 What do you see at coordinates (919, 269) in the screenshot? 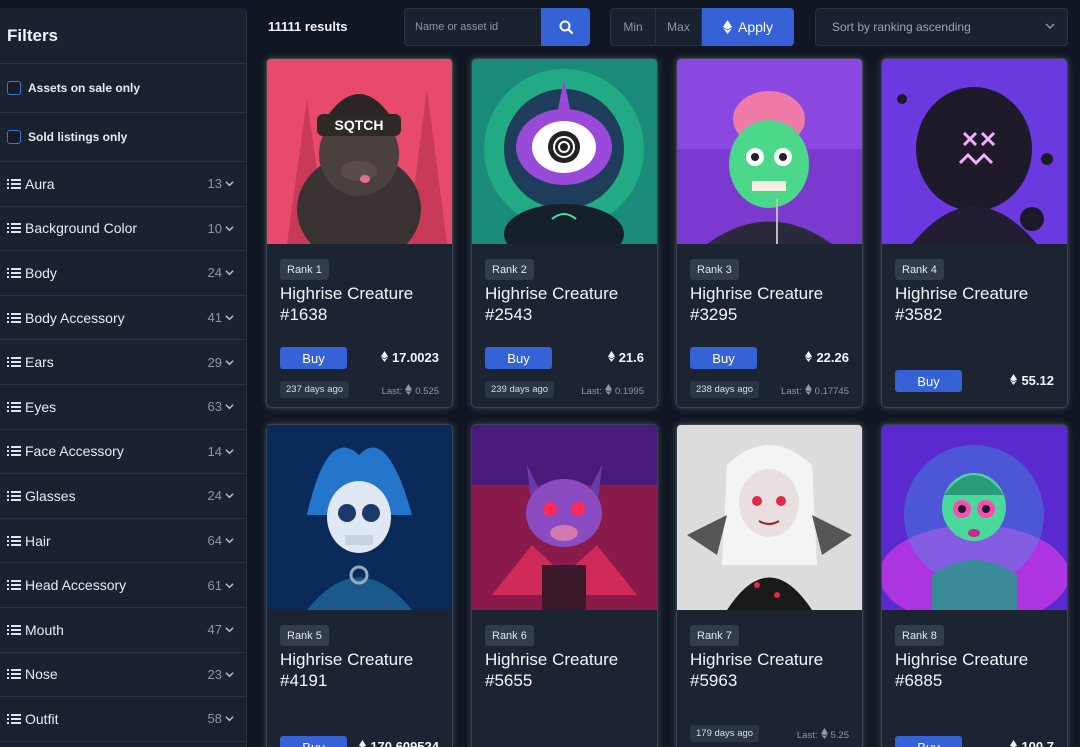
I see `rank-badge: Rank 4` at bounding box center [919, 269].